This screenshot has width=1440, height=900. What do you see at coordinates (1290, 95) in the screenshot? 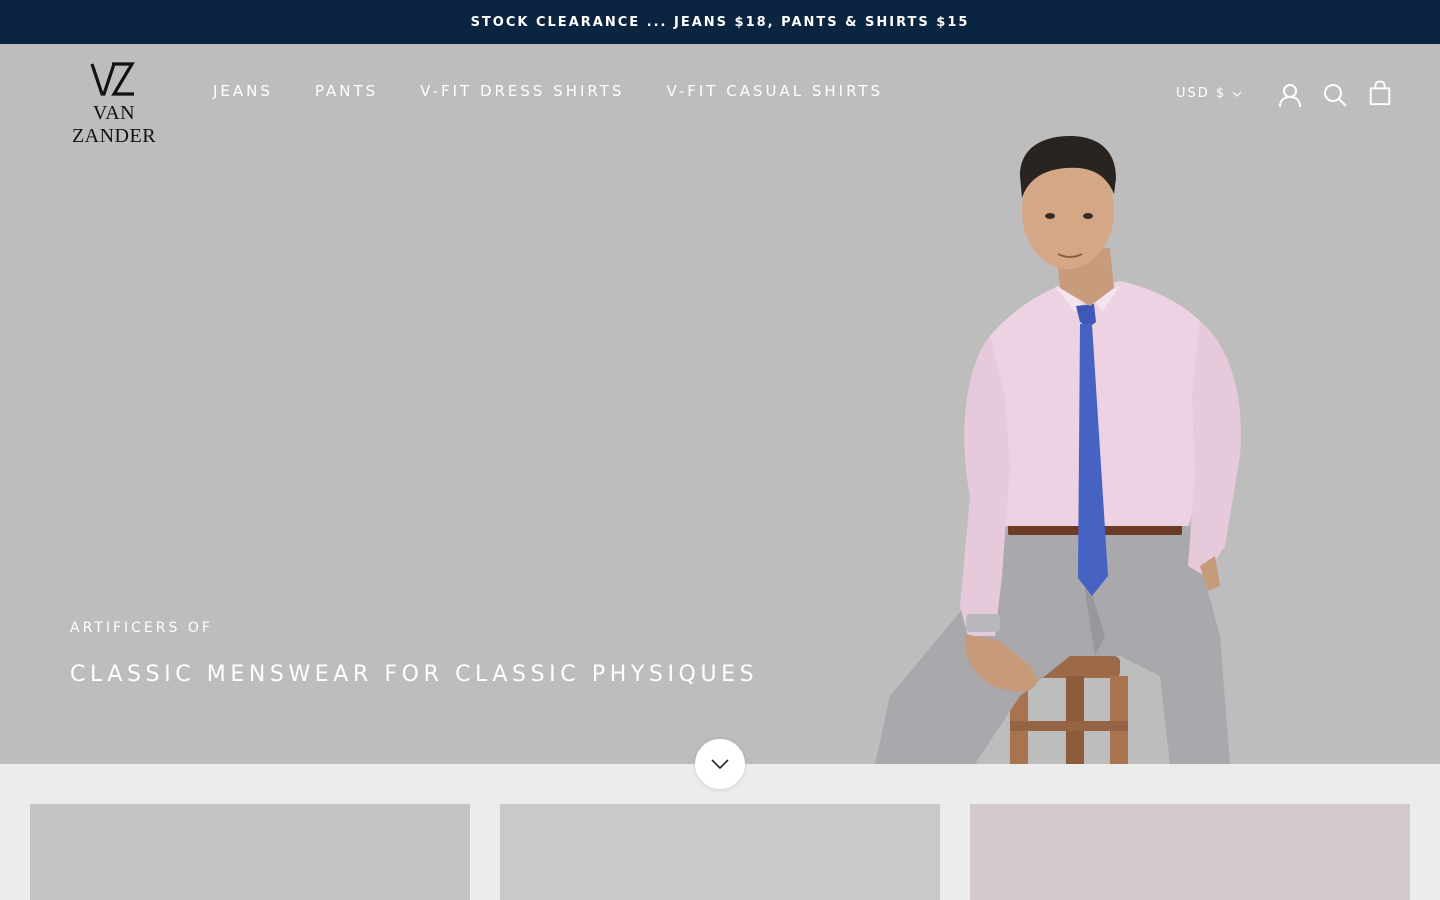
I see `account-icon` at bounding box center [1290, 95].